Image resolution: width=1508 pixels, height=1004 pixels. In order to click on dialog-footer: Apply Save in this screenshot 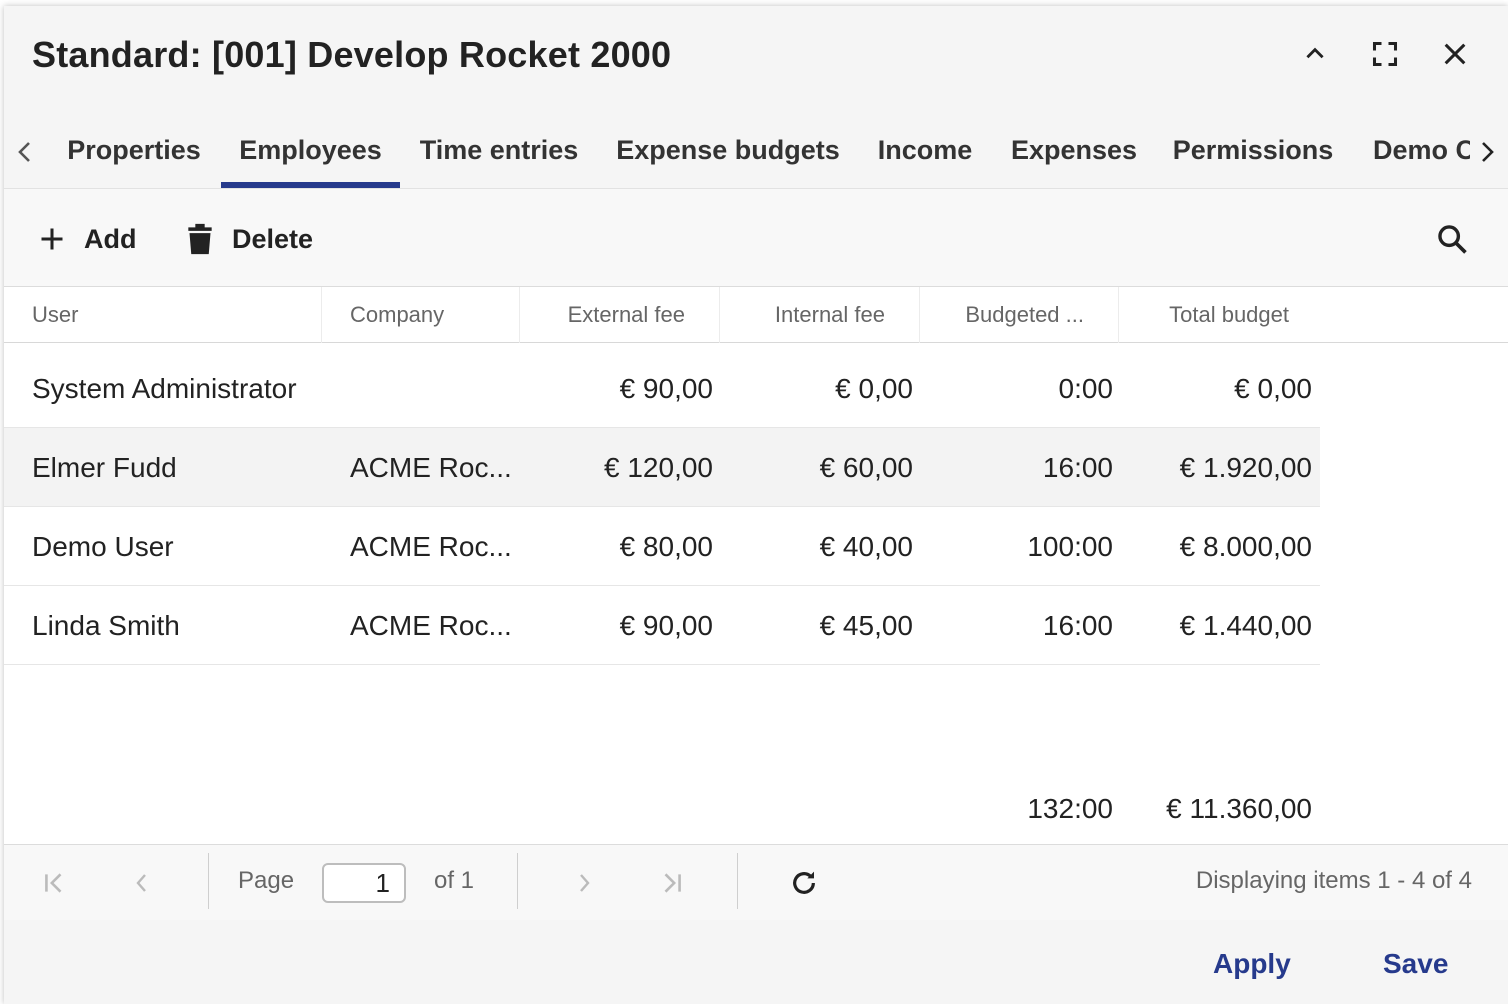, I will do `click(756, 962)`.